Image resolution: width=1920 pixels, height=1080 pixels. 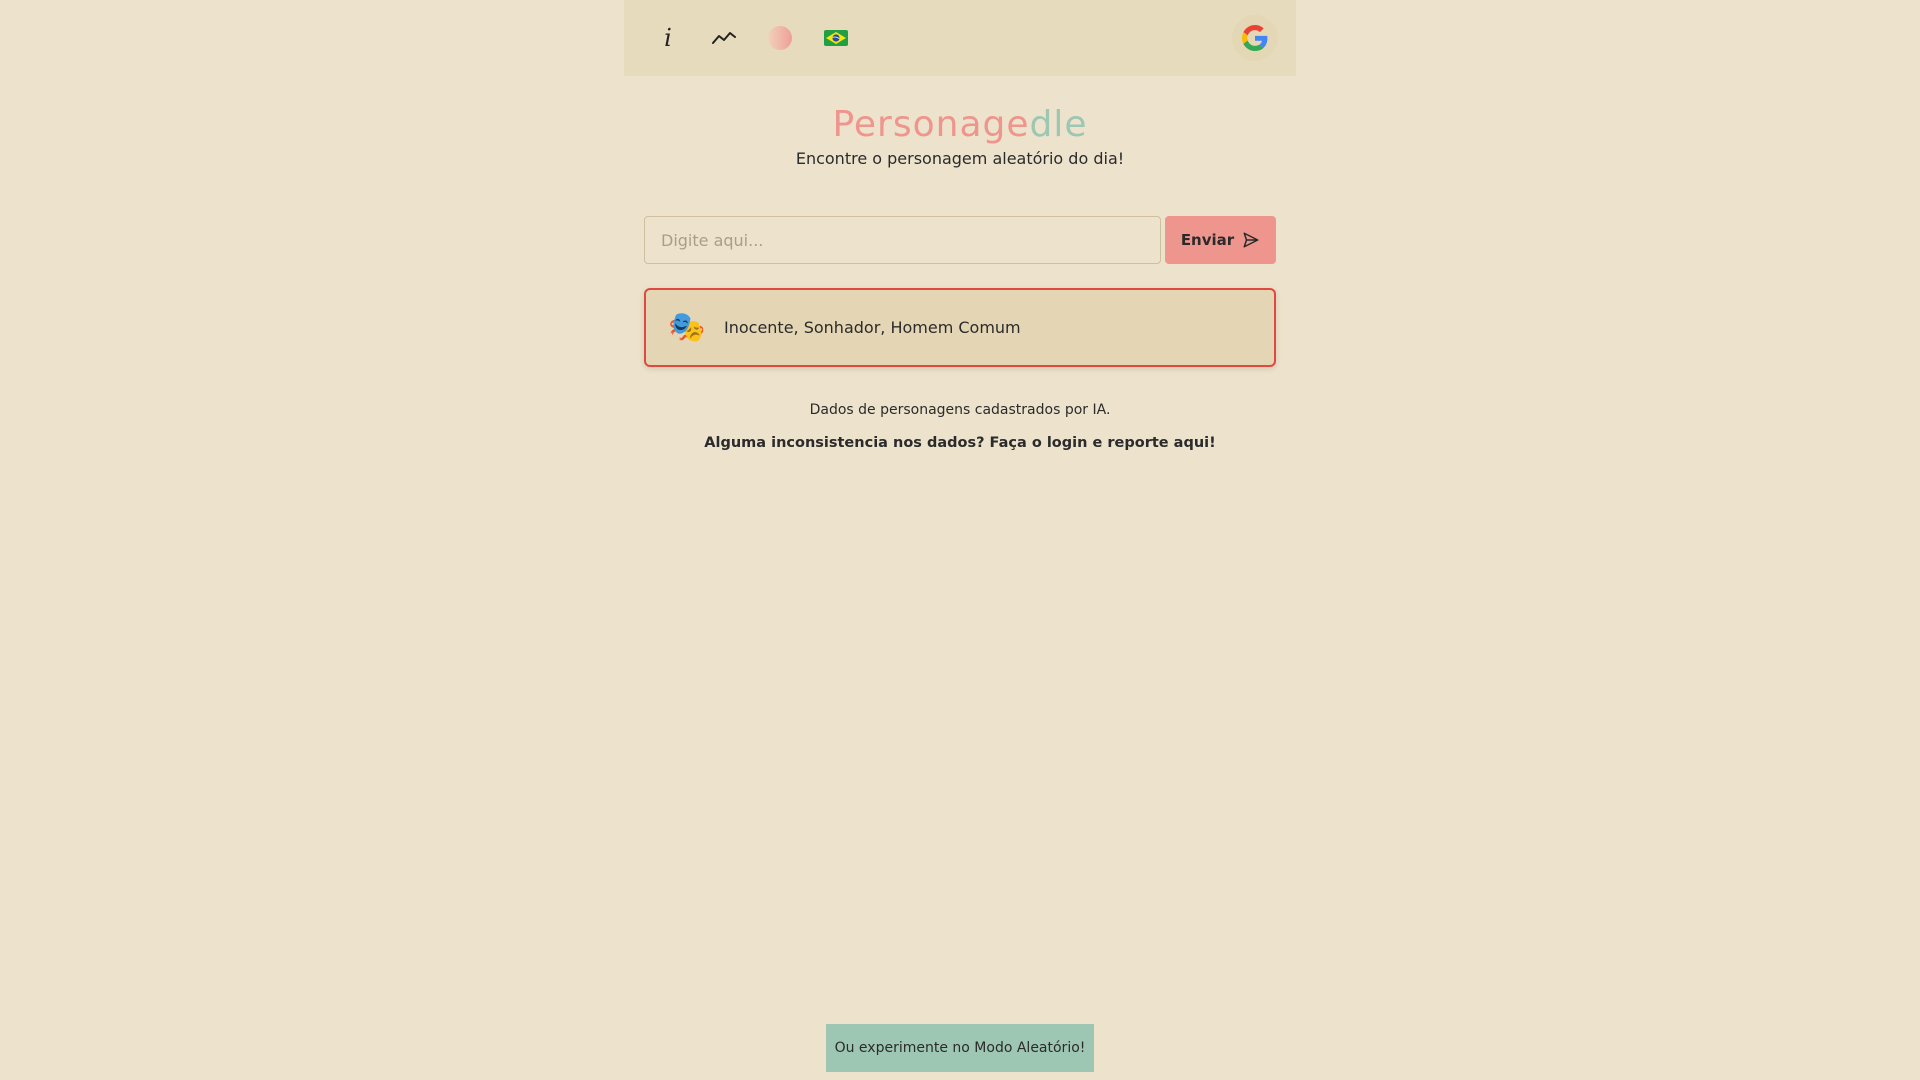 I want to click on info-button: i, so click(x=668, y=38).